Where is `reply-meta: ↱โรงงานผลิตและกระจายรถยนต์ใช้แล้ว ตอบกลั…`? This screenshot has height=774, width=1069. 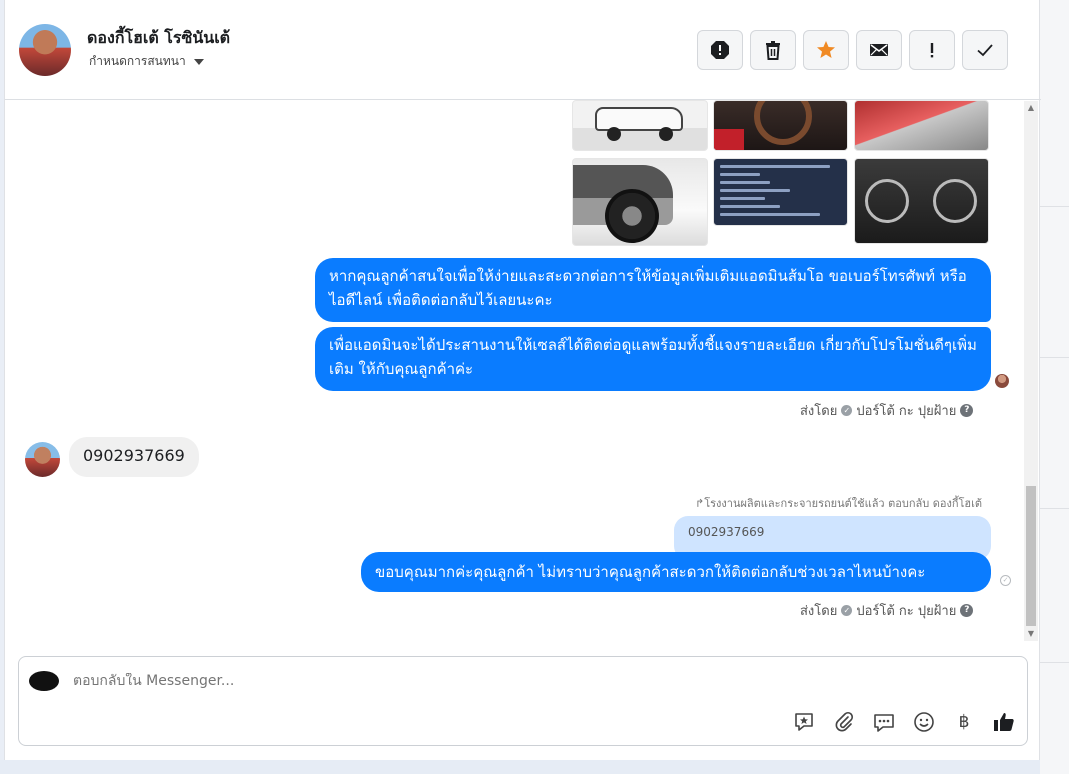
reply-meta: ↱โรงงานผลิตและกระจายรถยนต์ใช้แล้ว ตอบกลั… is located at coordinates (838, 503).